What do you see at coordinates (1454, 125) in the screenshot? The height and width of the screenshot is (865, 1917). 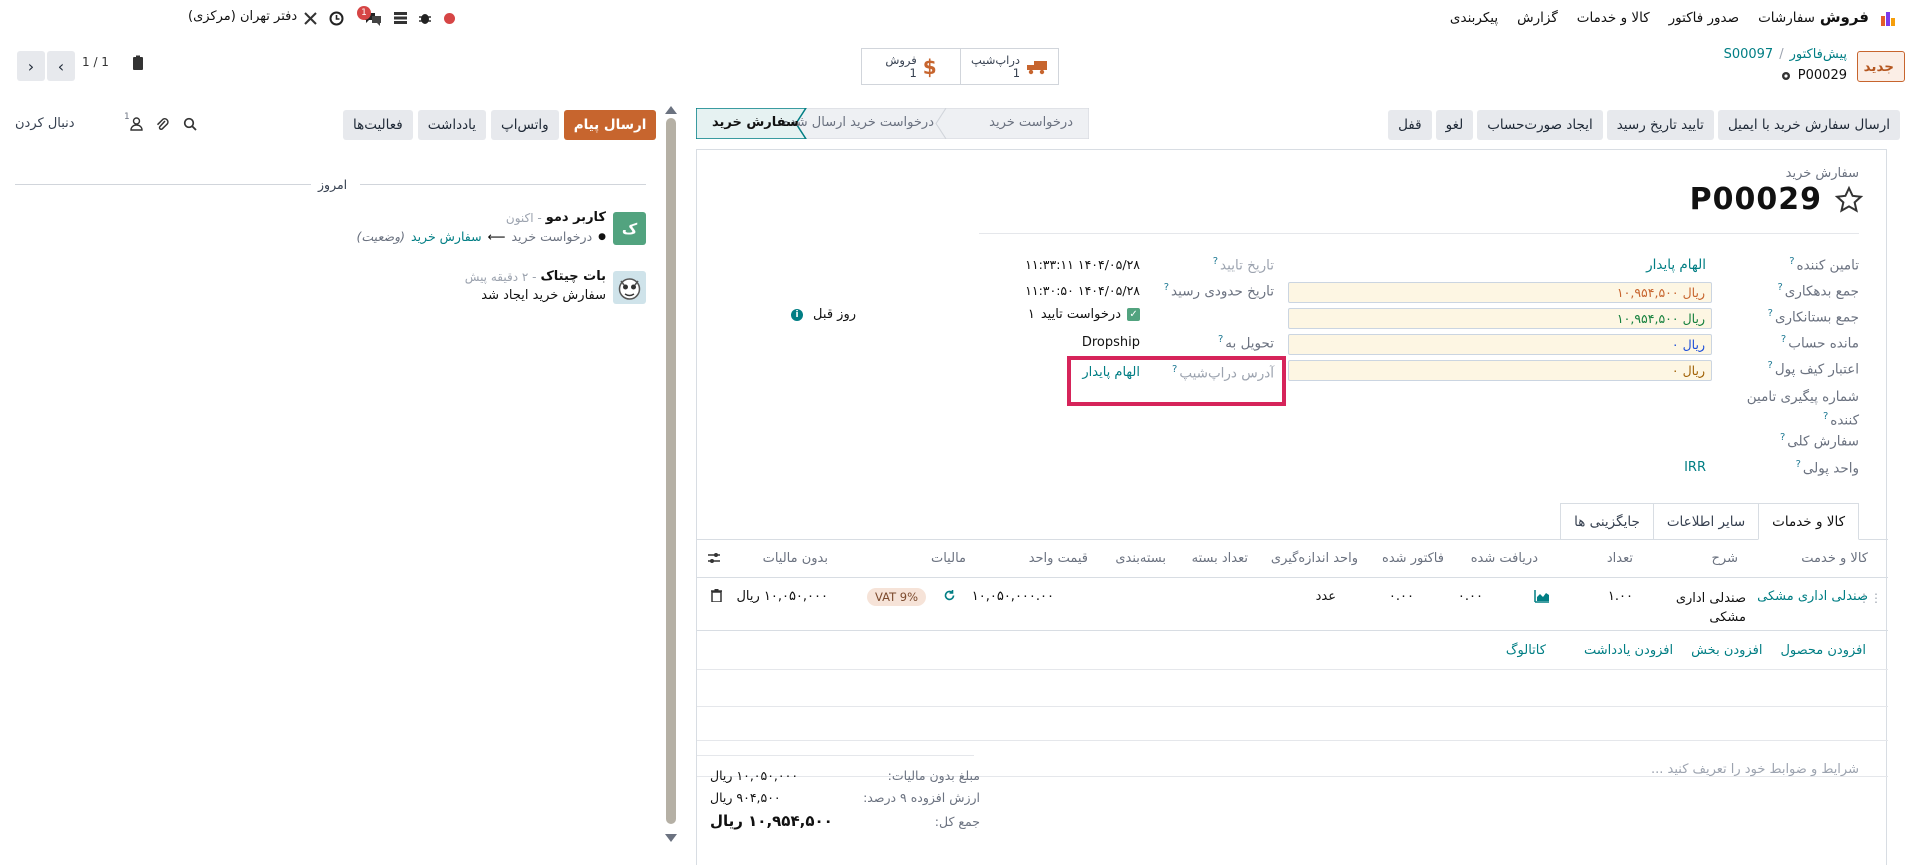 I see `cancel-order-button: لغو` at bounding box center [1454, 125].